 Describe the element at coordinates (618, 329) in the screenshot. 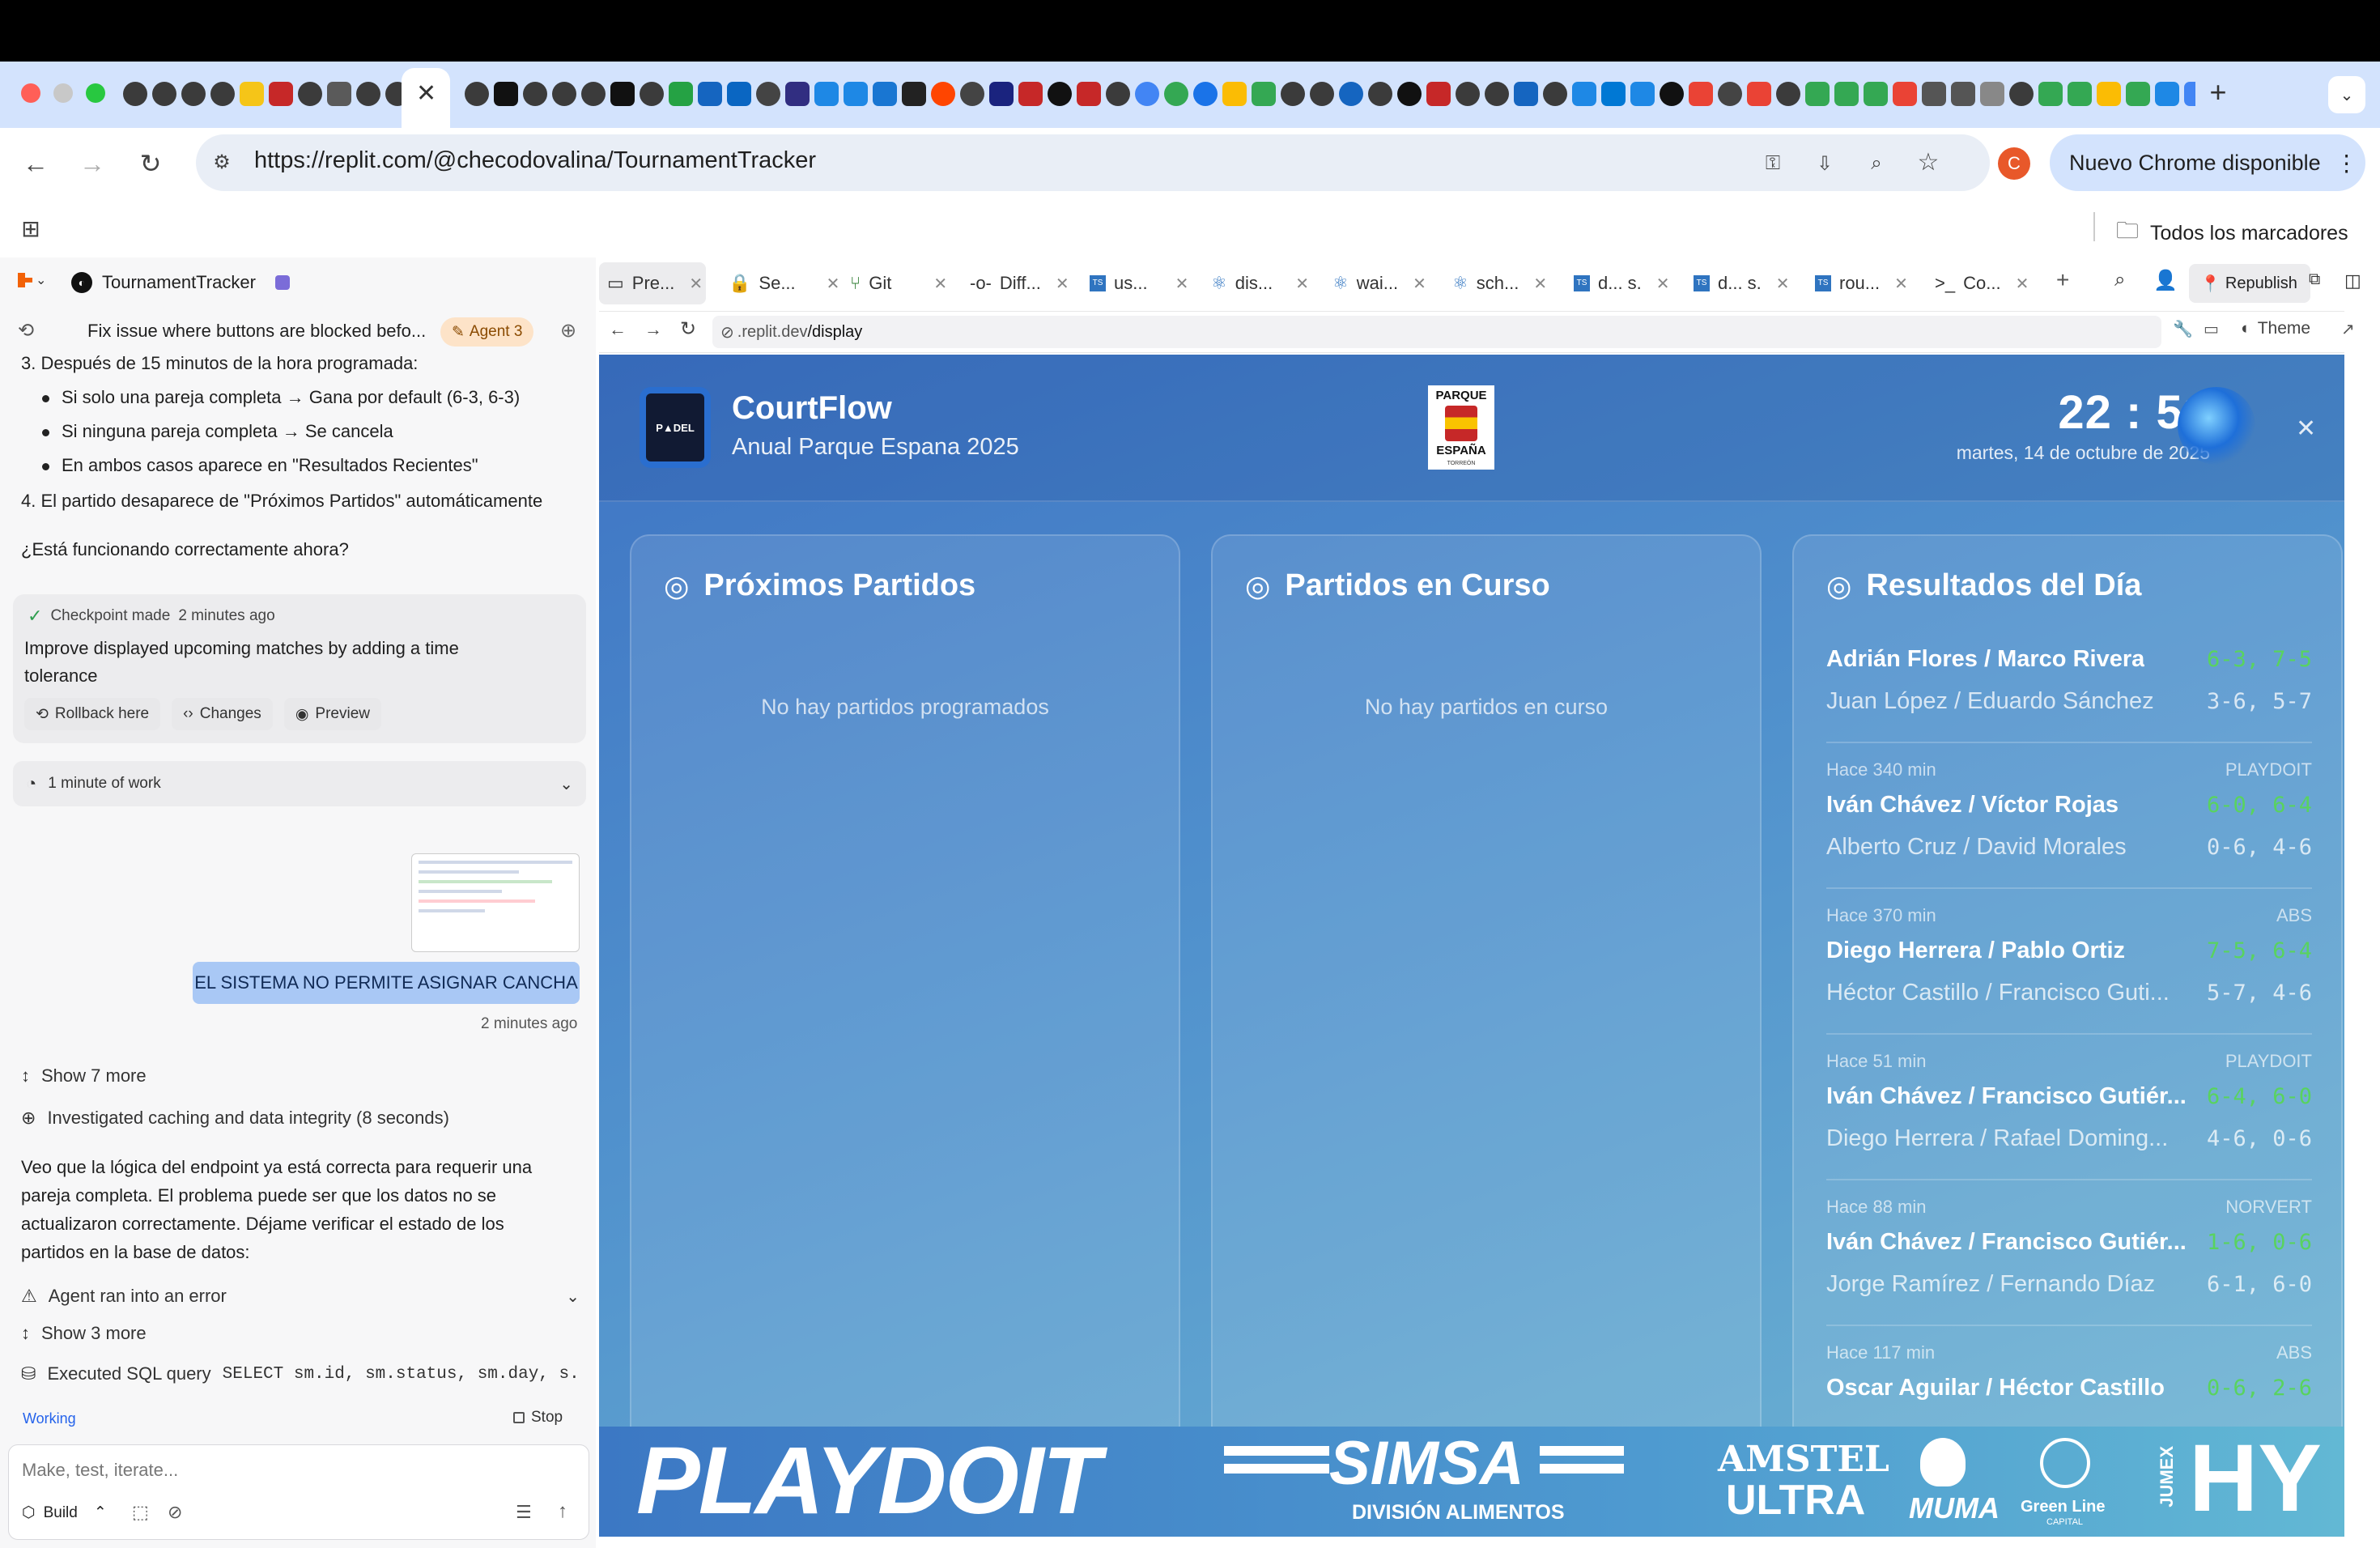

I see `preview-back-icon: ←` at that location.